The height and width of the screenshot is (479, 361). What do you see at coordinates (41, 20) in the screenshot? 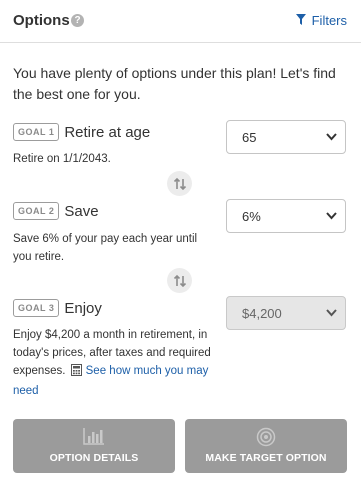
I see `page-title: Options` at bounding box center [41, 20].